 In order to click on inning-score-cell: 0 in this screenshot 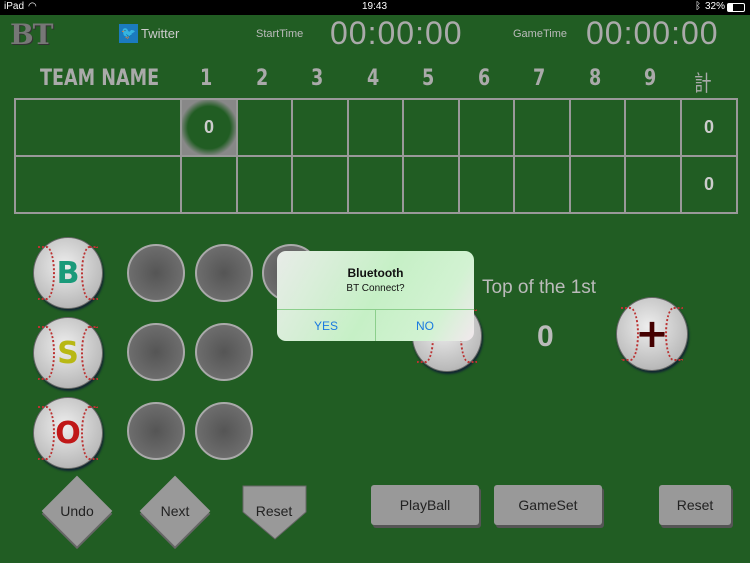, I will do `click(209, 127)`.